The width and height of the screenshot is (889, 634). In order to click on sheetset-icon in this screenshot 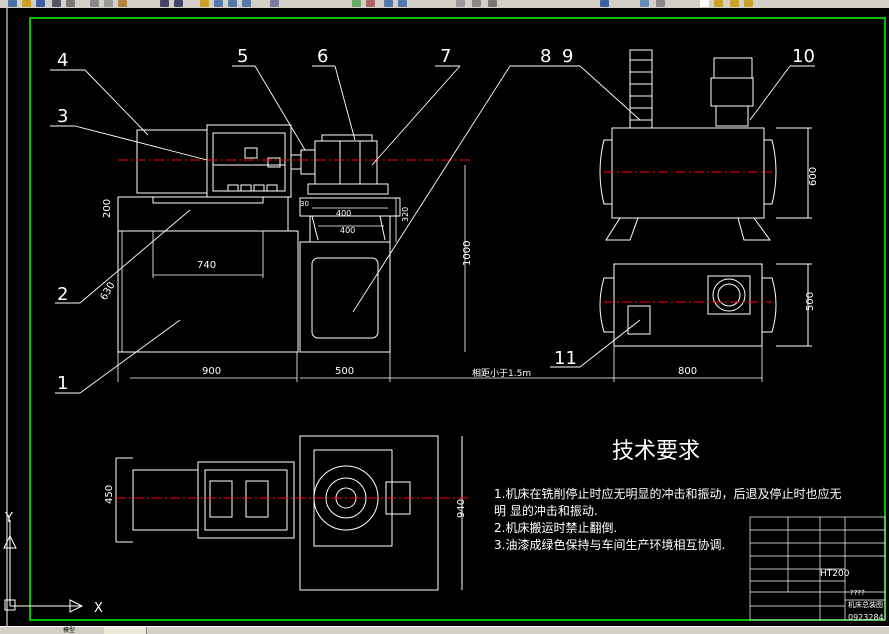, I will do `click(460, 3)`.